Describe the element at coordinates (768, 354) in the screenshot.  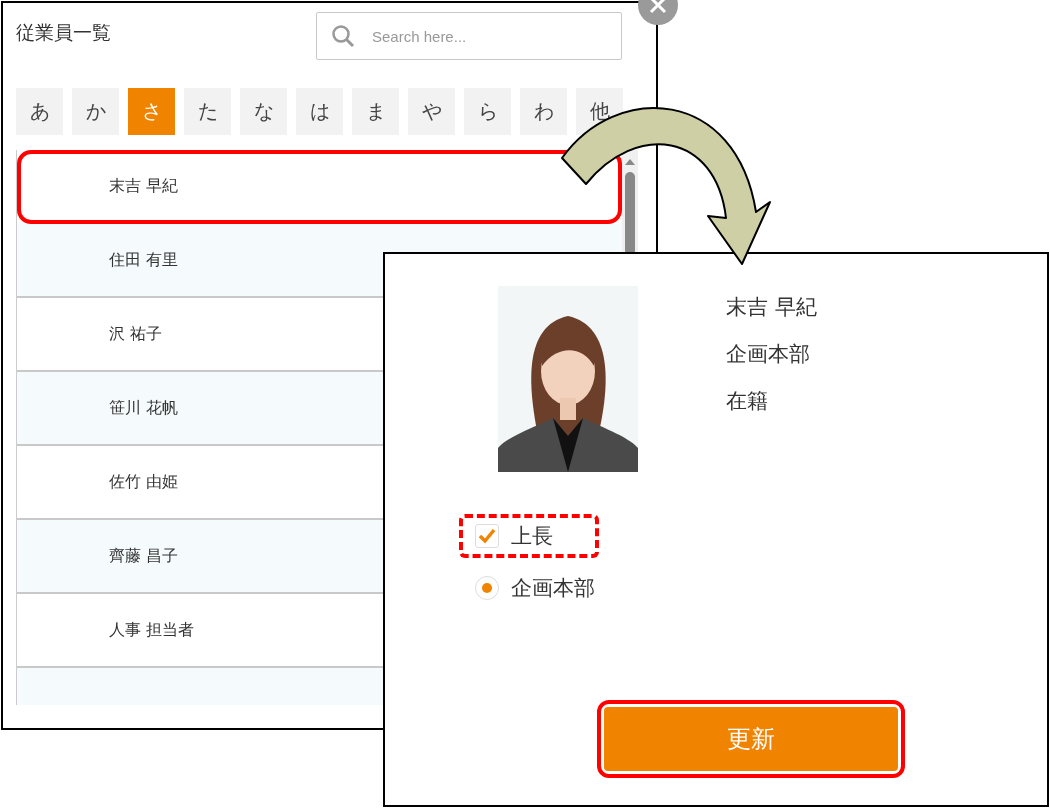
I see `department-text: 企画本部` at that location.